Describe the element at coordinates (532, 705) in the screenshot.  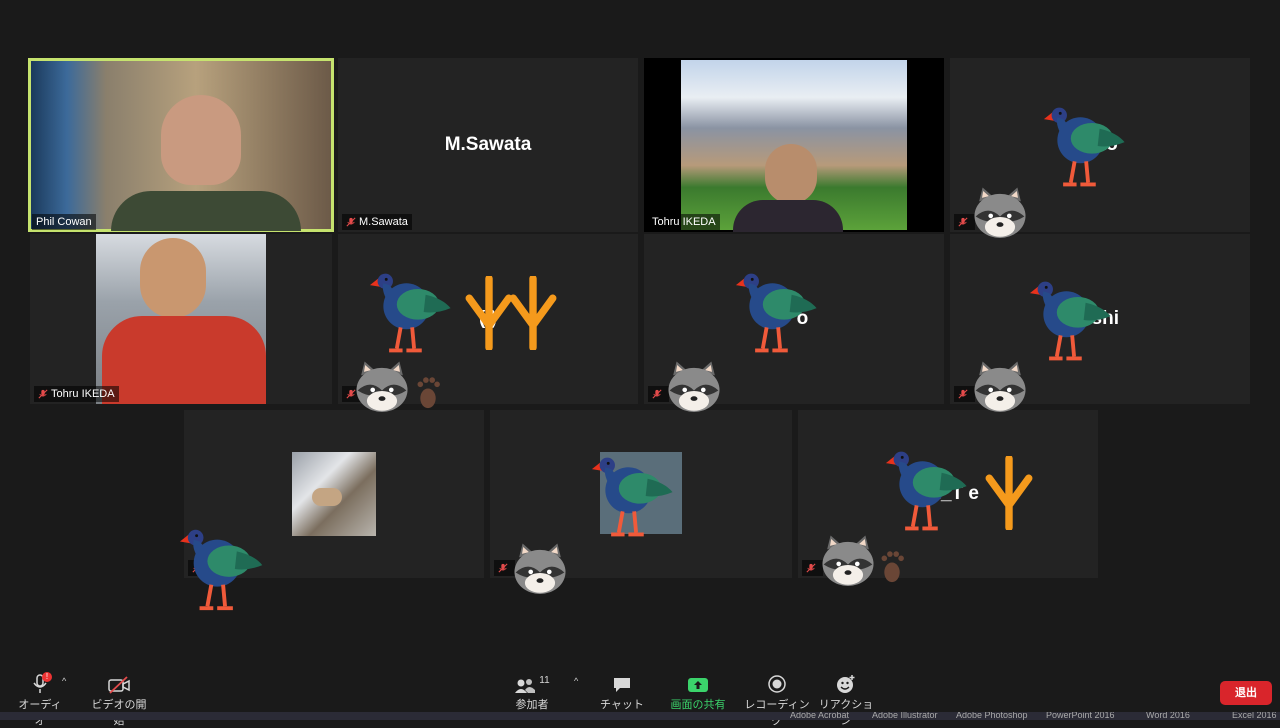
I see `participants-label: 参加者` at that location.